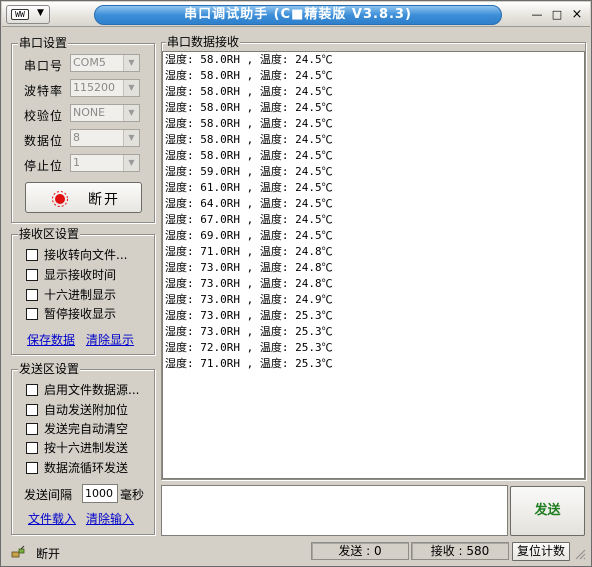  Describe the element at coordinates (86, 448) in the screenshot. I see `checkbox-label: 按十六进制发送` at that location.